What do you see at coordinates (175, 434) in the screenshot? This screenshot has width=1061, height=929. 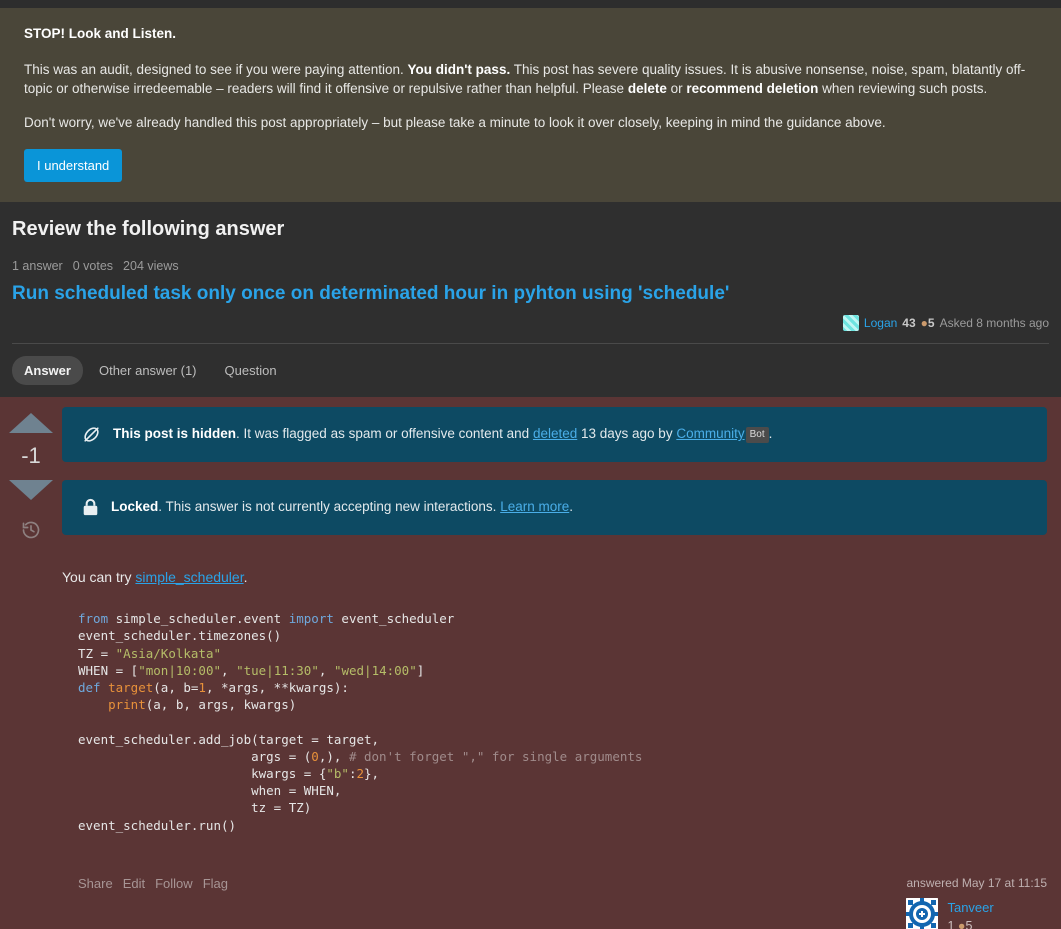 I see `hidden-notice-bold: This post is hidden` at bounding box center [175, 434].